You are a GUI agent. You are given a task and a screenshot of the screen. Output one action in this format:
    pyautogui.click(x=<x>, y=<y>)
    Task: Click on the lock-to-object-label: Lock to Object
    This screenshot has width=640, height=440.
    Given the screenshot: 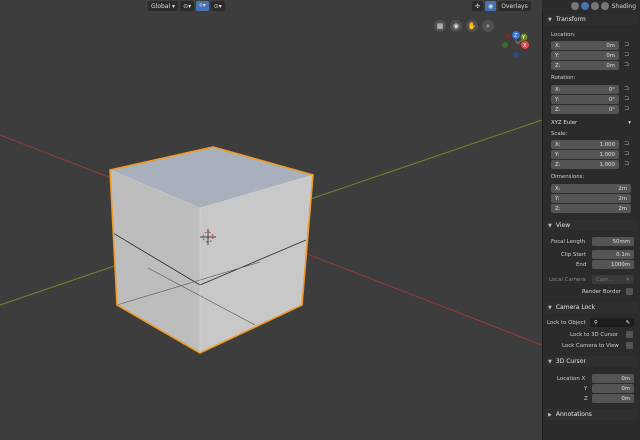 What is the action you would take?
    pyautogui.click(x=566, y=323)
    